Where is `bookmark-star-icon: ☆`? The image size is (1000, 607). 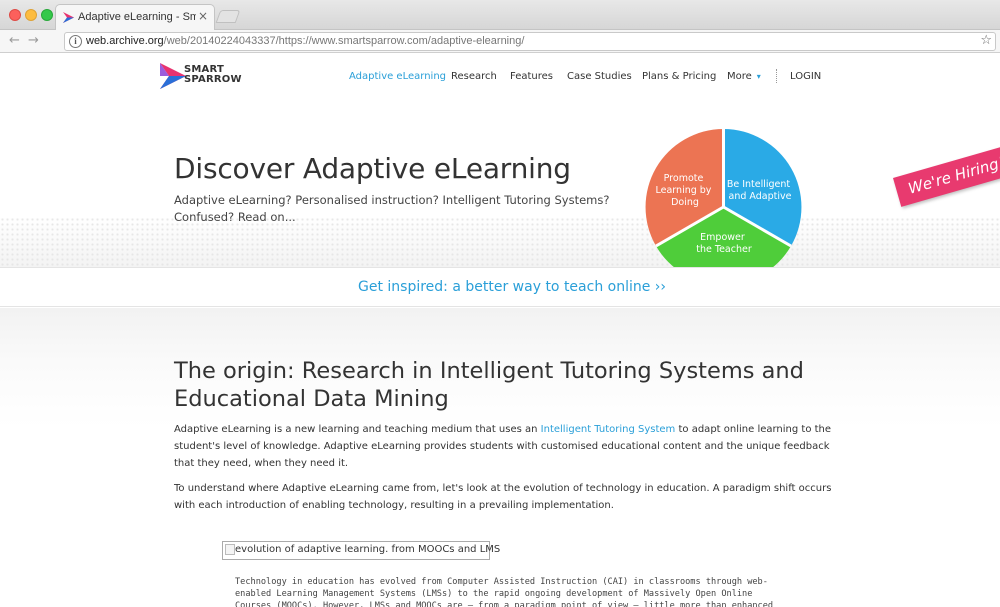
bookmark-star-icon: ☆ is located at coordinates (986, 40).